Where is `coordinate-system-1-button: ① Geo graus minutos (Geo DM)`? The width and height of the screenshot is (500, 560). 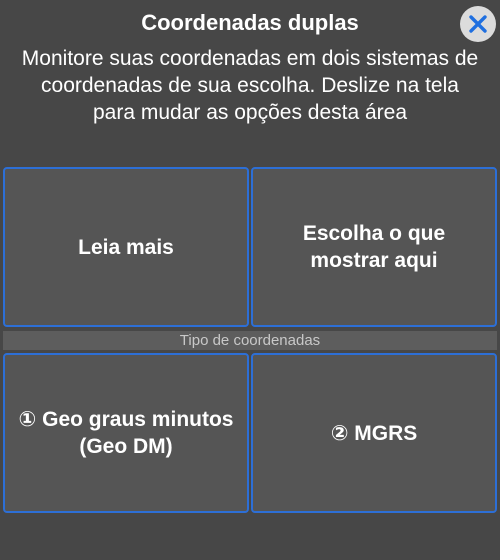
coordinate-system-1-button: ① Geo graus minutos (Geo DM) is located at coordinates (126, 433).